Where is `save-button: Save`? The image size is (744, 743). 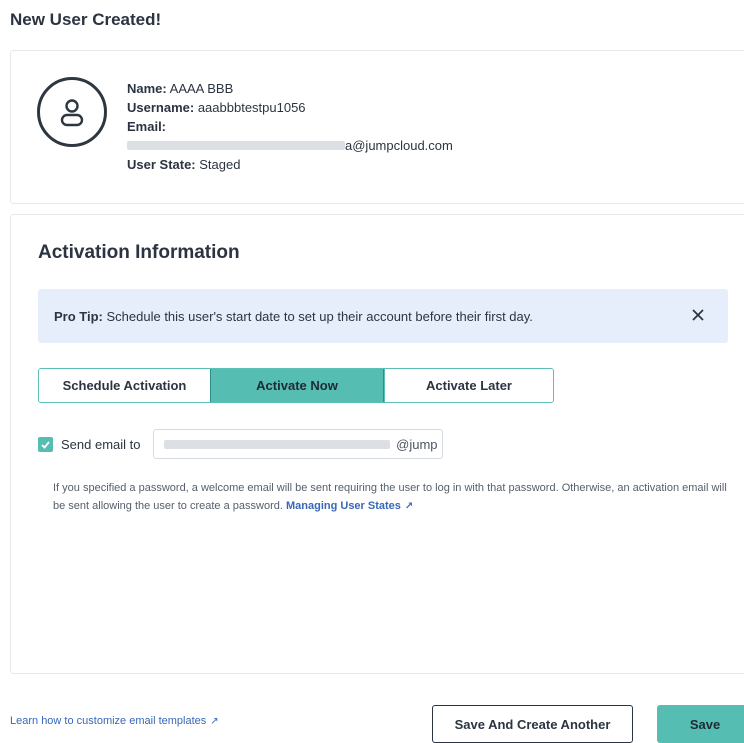 save-button: Save is located at coordinates (700, 724).